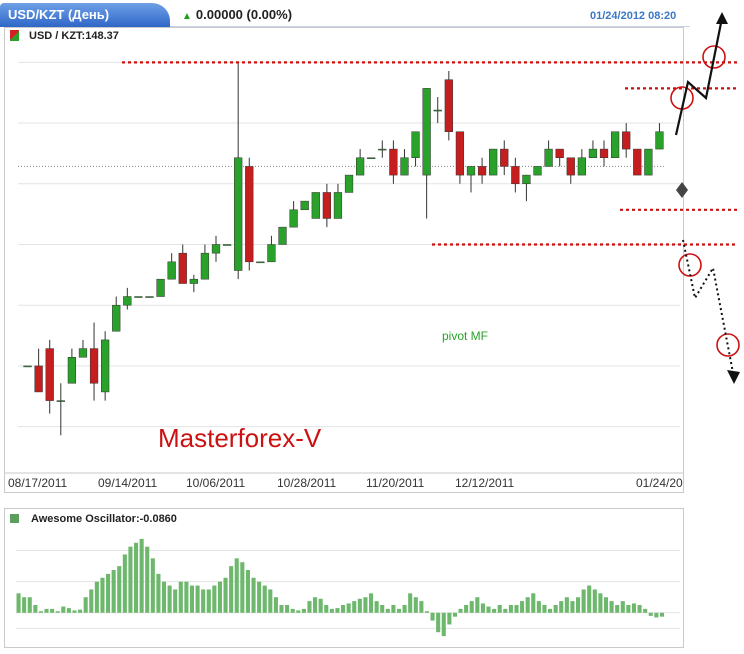  Describe the element at coordinates (127, 483) in the screenshot. I see `x-tick-label: 09/14/2011` at that location.